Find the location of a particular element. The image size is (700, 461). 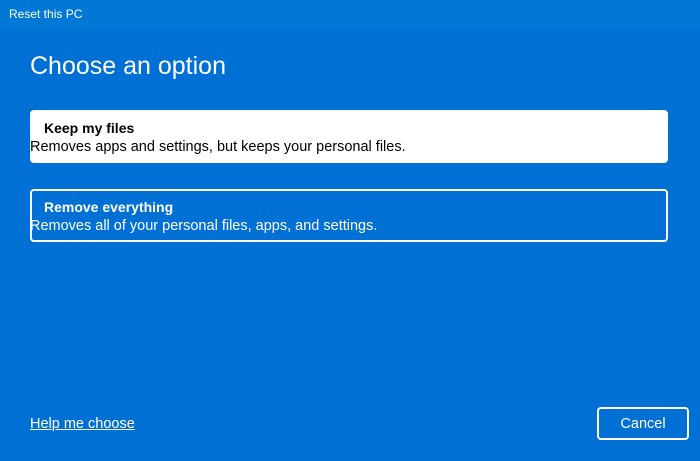

title-bar: Reset this PC is located at coordinates (350, 15).